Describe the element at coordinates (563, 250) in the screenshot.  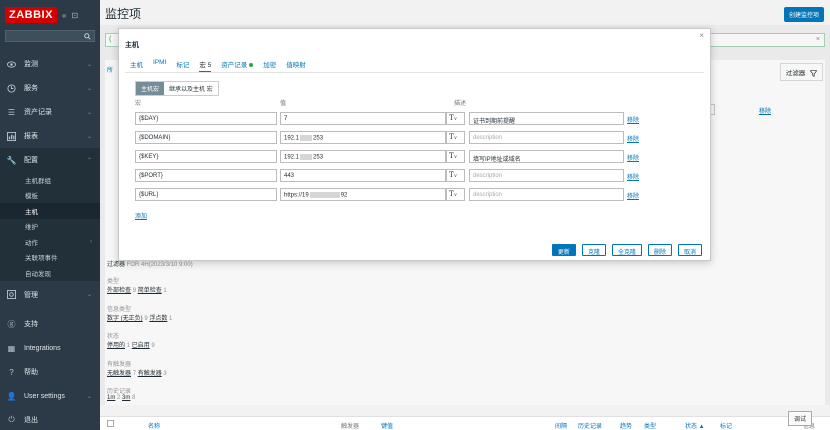
I see `update-button: 更新` at that location.